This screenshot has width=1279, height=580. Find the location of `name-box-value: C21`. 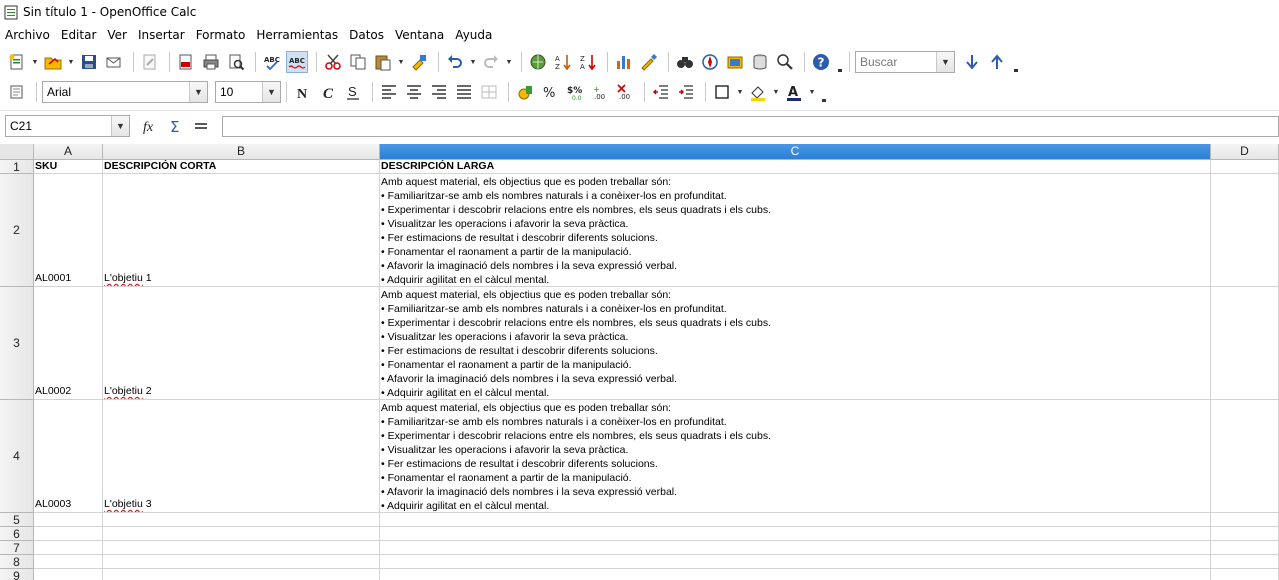

name-box-value: C21 is located at coordinates (58, 126).